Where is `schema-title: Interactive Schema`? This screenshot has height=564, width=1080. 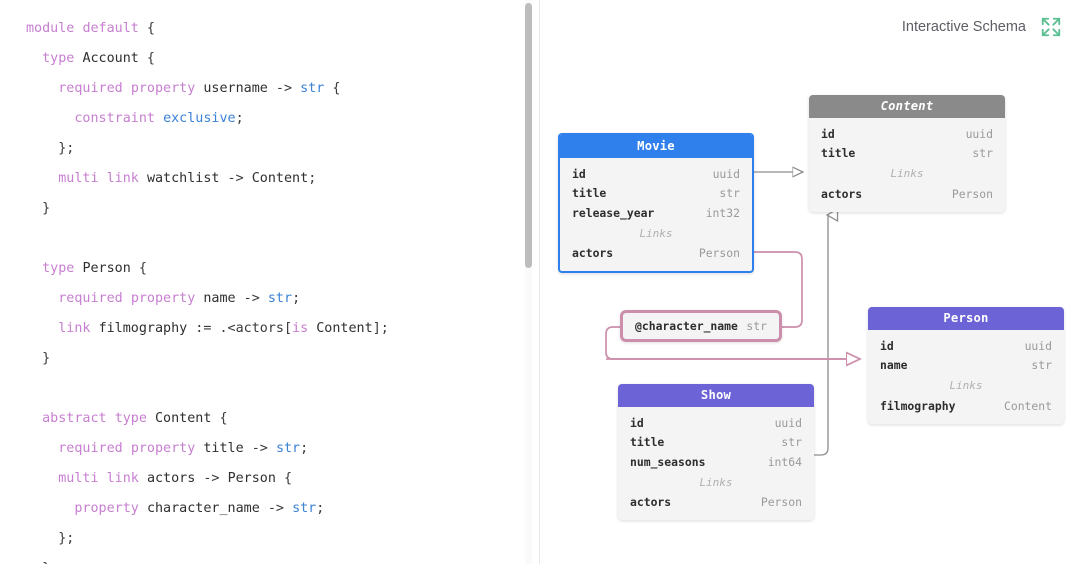 schema-title: Interactive Schema is located at coordinates (963, 27).